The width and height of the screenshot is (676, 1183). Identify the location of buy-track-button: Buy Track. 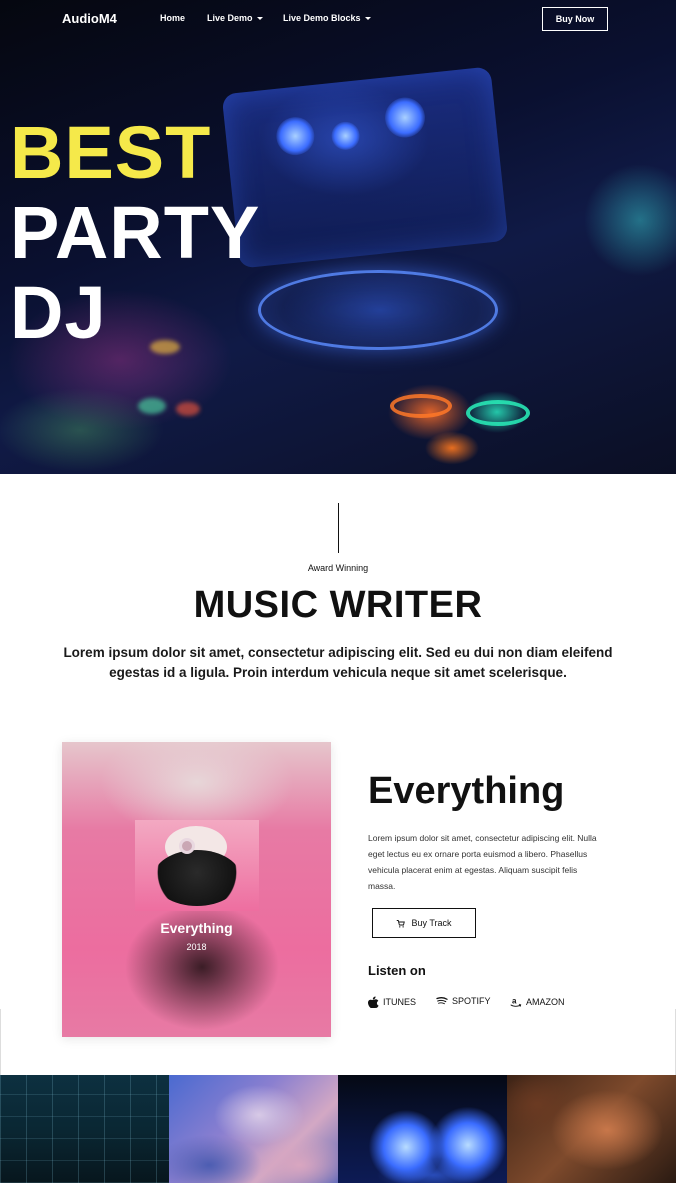
(424, 923).